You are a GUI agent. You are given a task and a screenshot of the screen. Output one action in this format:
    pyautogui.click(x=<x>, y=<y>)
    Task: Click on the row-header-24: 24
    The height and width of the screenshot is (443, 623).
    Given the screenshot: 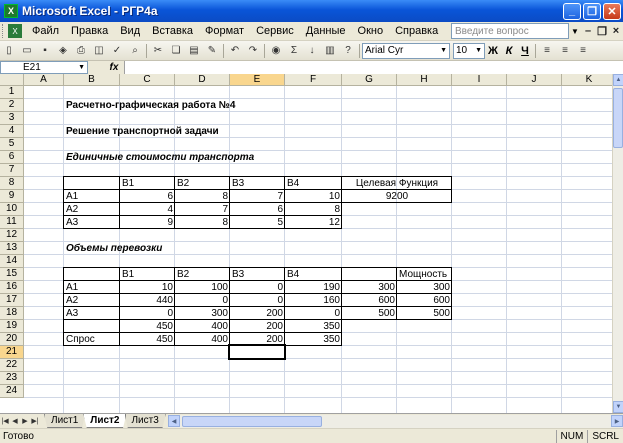 What is the action you would take?
    pyautogui.click(x=12, y=391)
    